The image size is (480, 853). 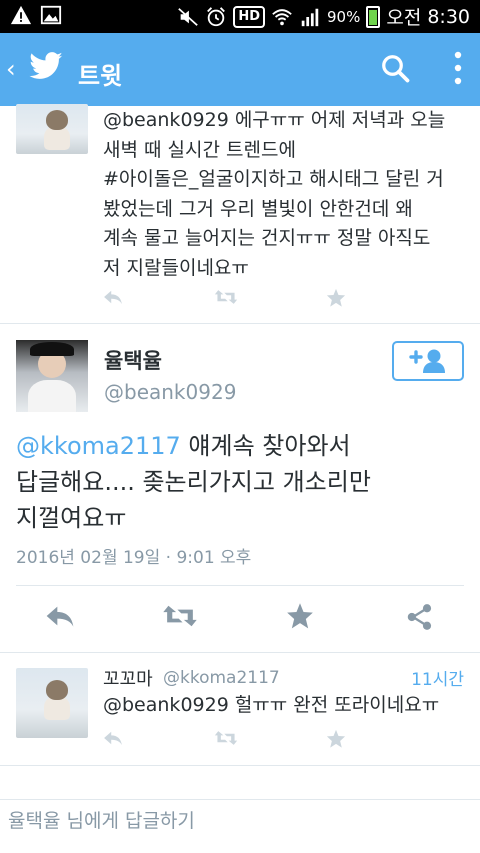 What do you see at coordinates (221, 678) in the screenshot?
I see `author-handle: @kkoma2117` at bounding box center [221, 678].